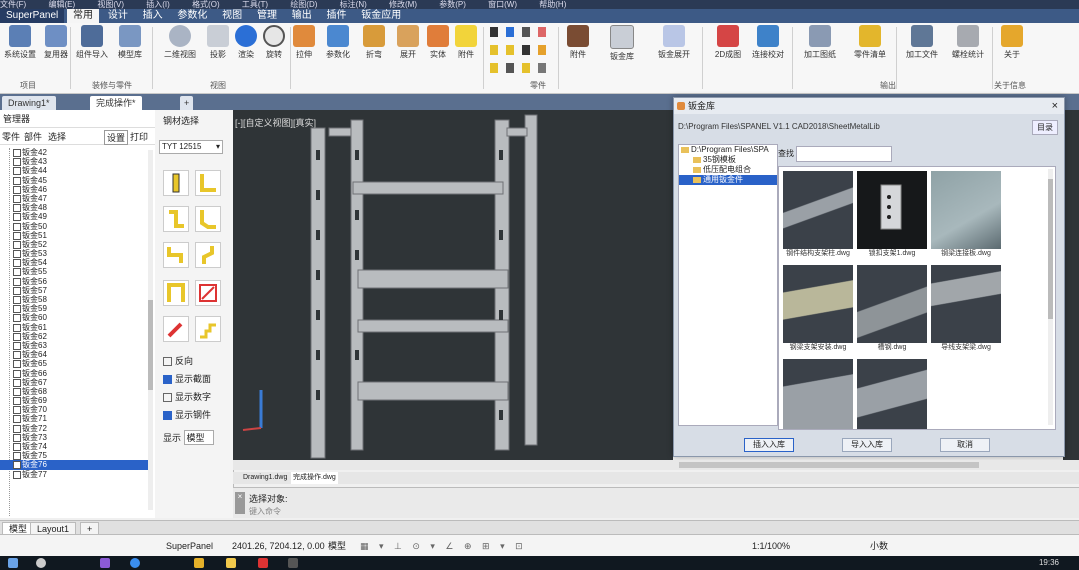 The height and width of the screenshot is (570, 1079). What do you see at coordinates (337, 16) in the screenshot?
I see `ribbon-tab: 插件` at bounding box center [337, 16].